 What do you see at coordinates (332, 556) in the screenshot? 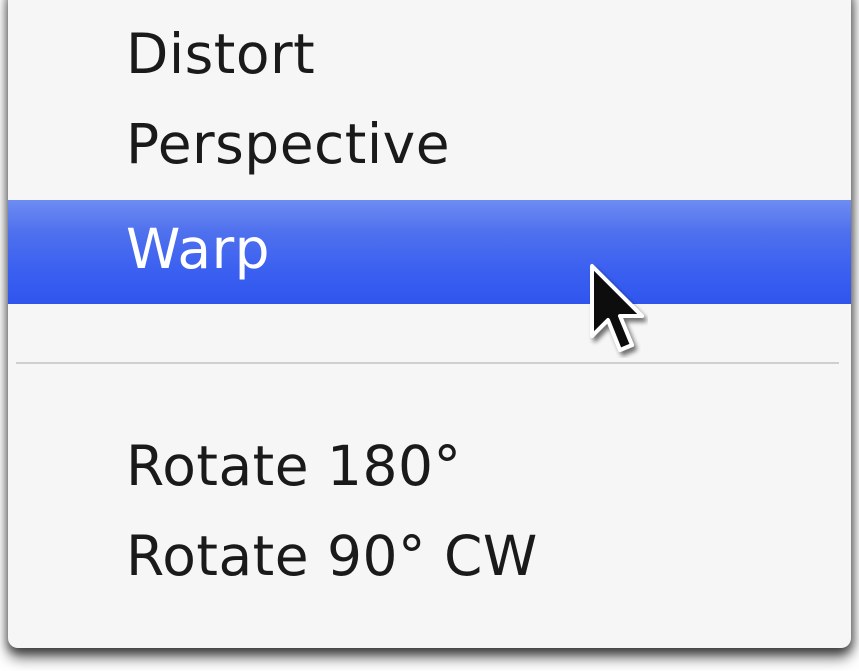
I see `menu-item-label: Rotate 90° CW` at bounding box center [332, 556].